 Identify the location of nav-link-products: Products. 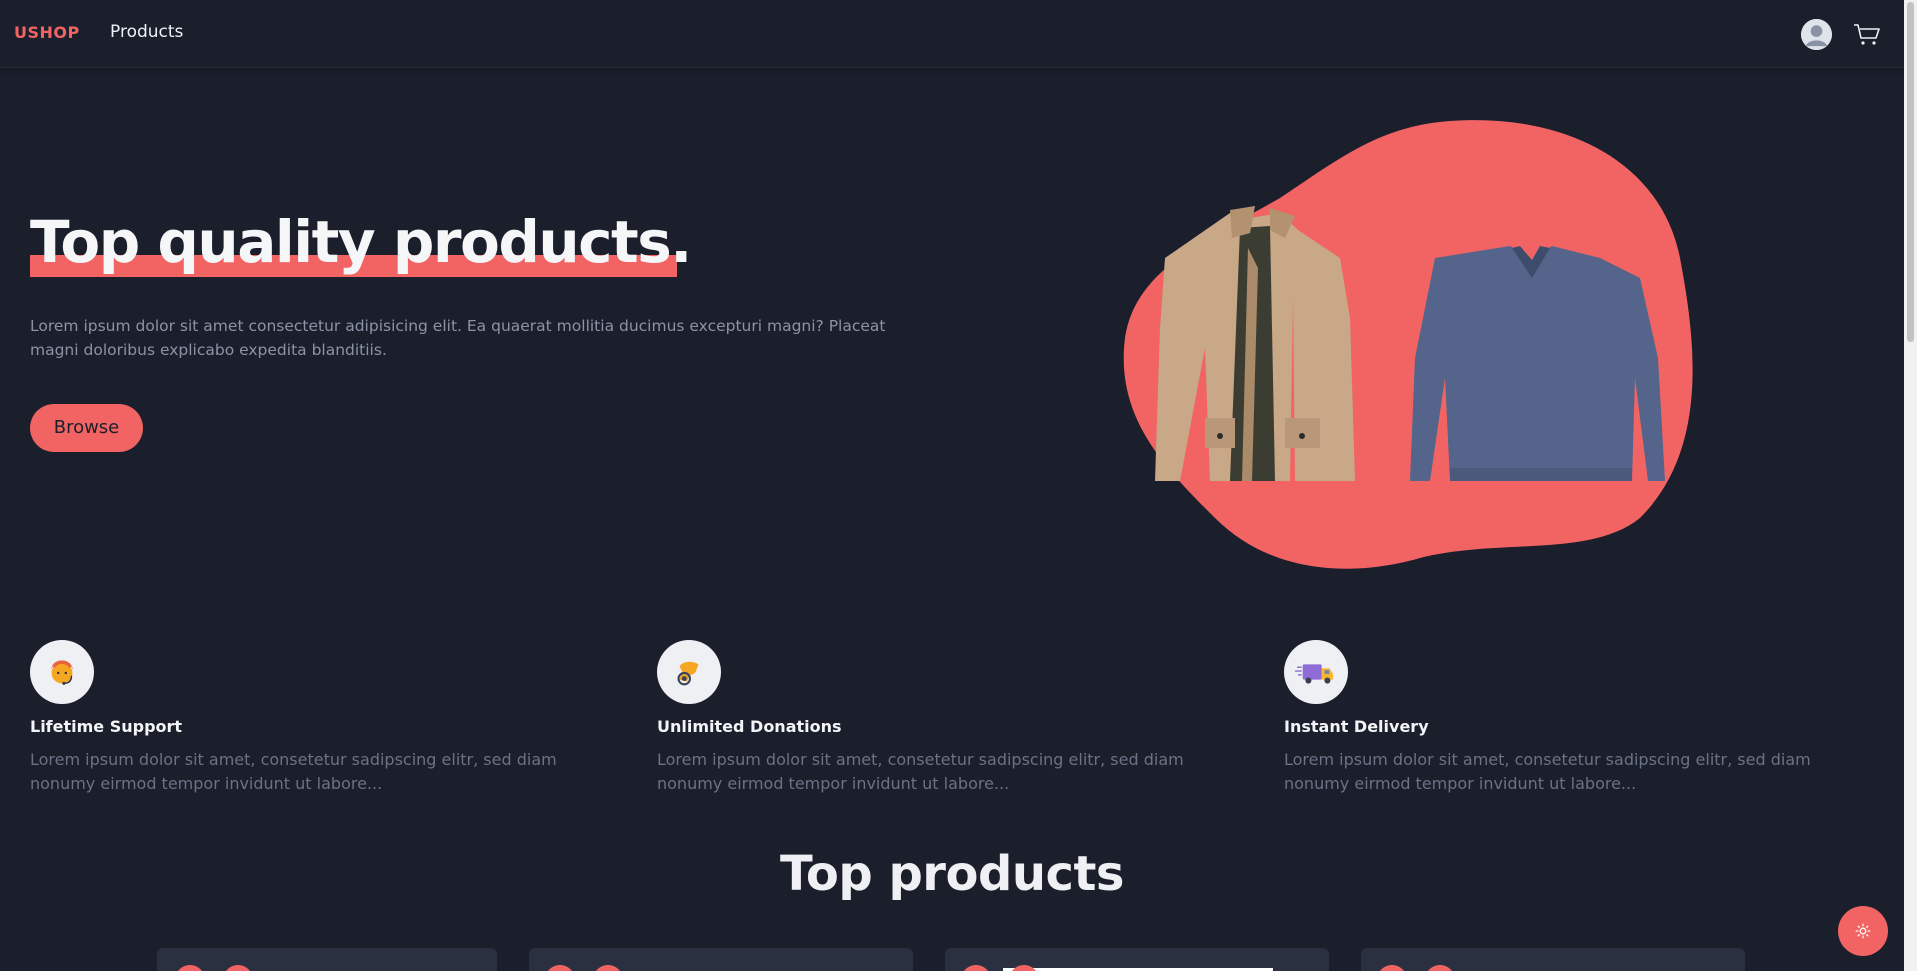
(146, 32).